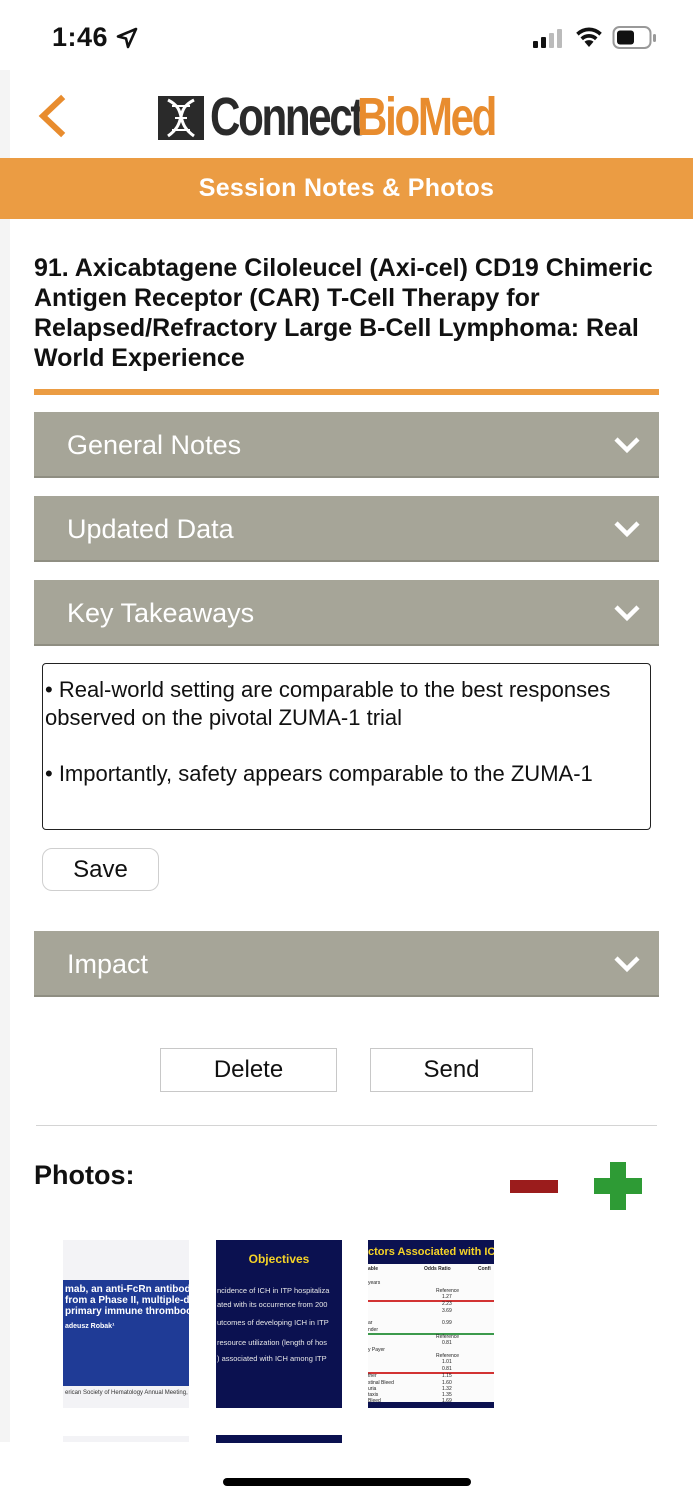 The width and height of the screenshot is (693, 1500). Describe the element at coordinates (410, 1376) in the screenshot. I see `table-row: ther 1.15` at that location.